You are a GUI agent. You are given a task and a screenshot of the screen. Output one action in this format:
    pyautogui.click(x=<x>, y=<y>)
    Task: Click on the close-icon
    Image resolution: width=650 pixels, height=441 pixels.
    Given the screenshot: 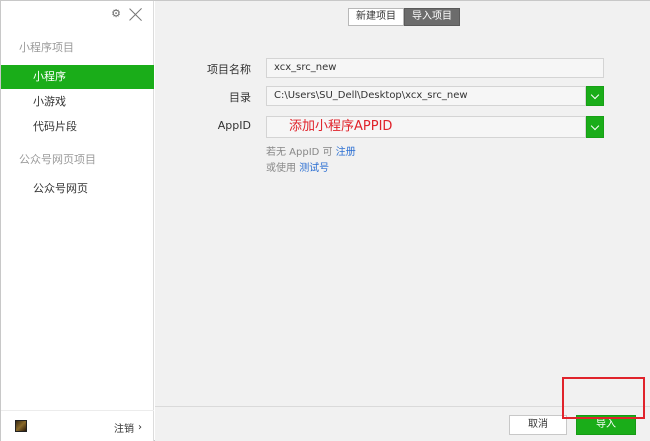 What is the action you would take?
    pyautogui.click(x=136, y=14)
    